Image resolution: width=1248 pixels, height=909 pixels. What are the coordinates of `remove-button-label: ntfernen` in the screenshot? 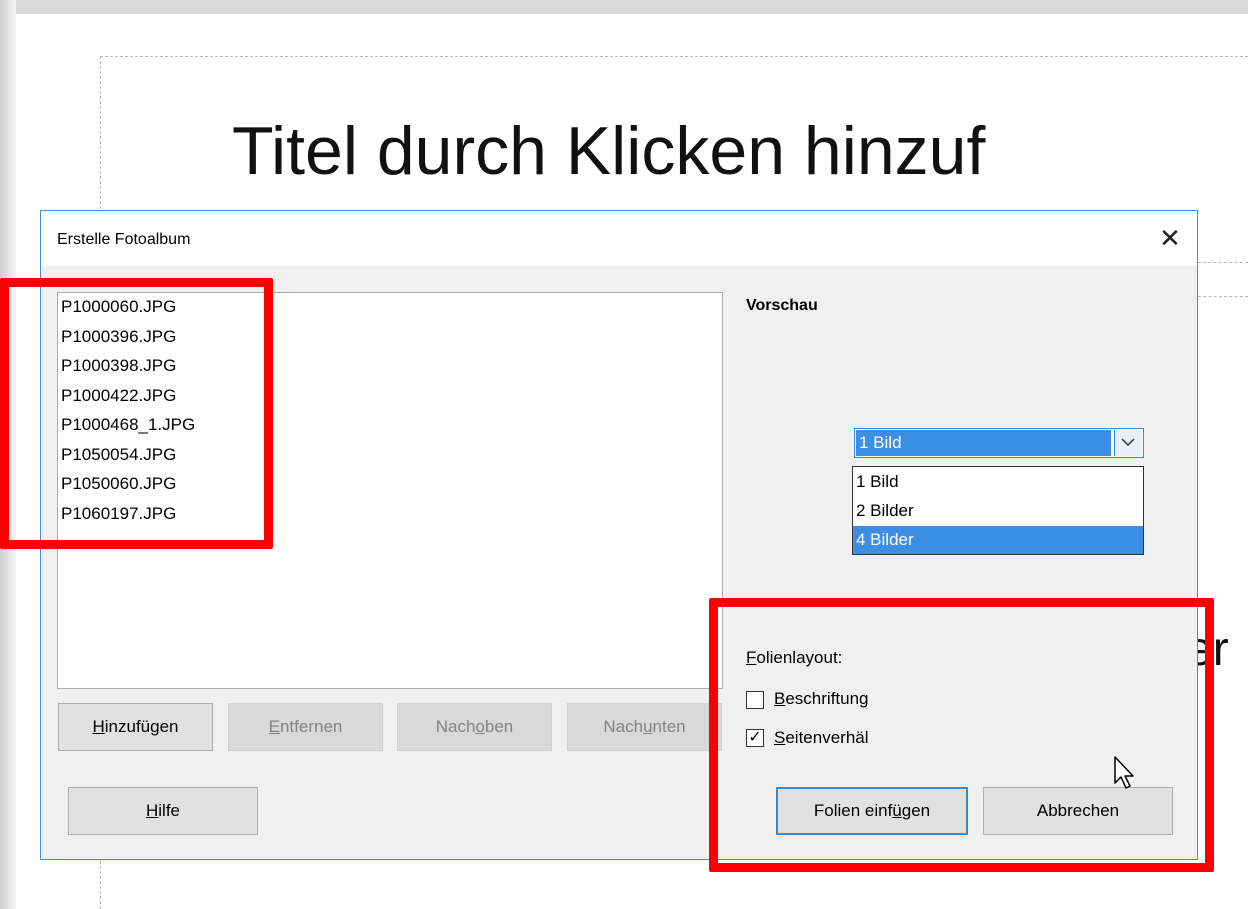 It's located at (311, 726).